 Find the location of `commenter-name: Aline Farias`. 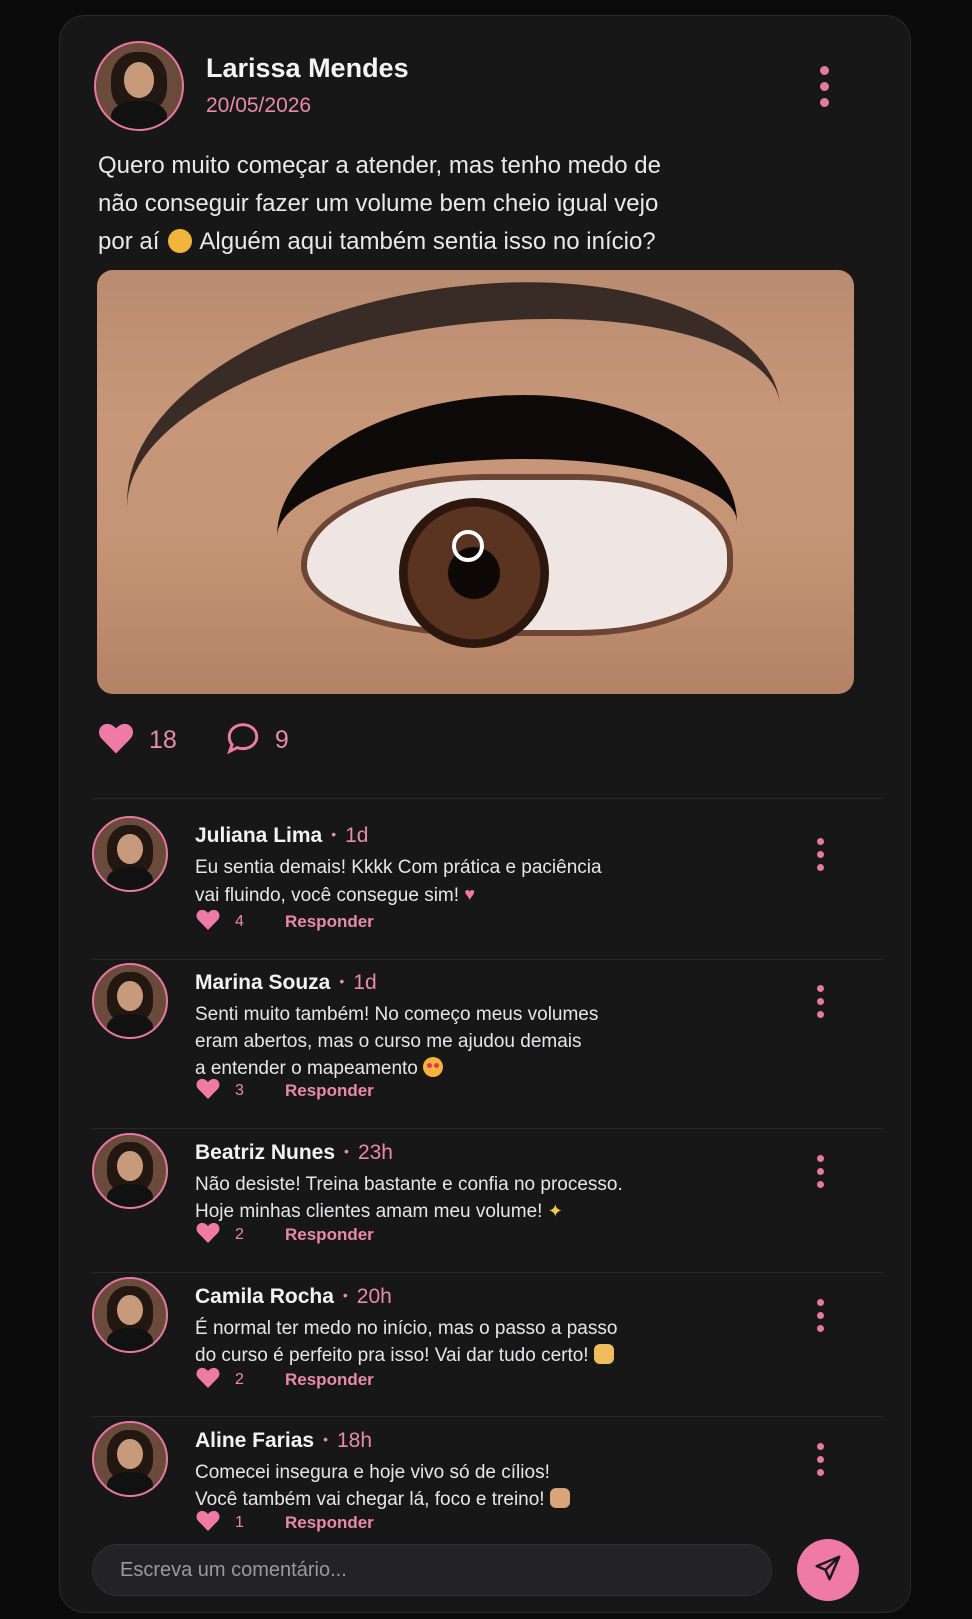

commenter-name: Aline Farias is located at coordinates (254, 1440).